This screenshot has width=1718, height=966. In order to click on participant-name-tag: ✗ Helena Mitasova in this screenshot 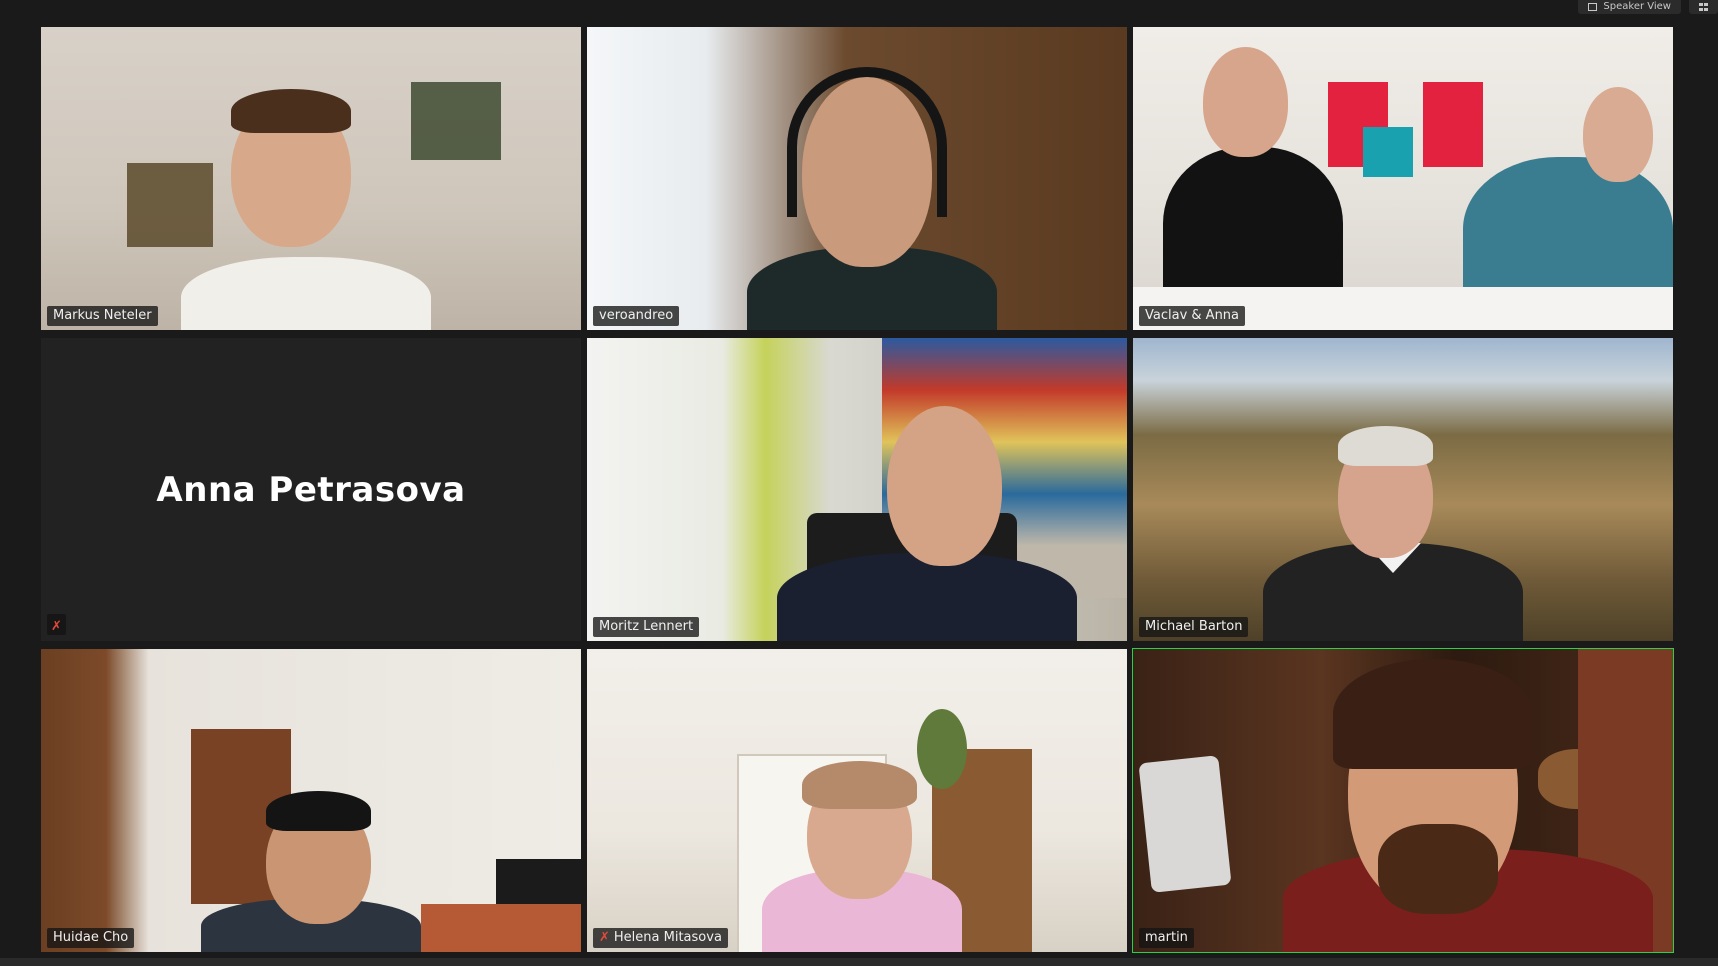, I will do `click(660, 938)`.